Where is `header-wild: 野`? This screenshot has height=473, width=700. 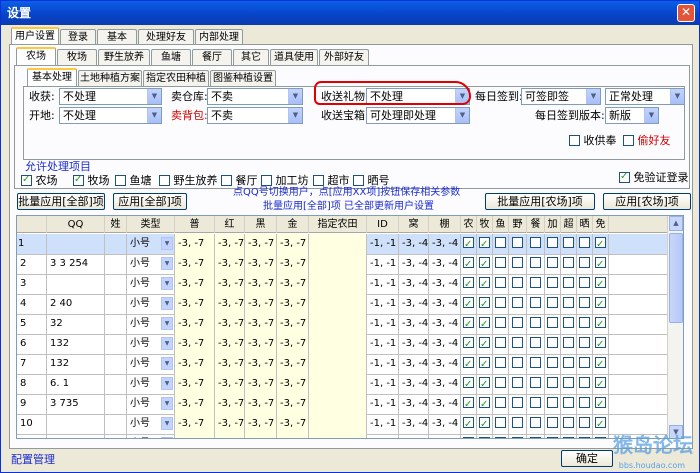
header-wild: 野 is located at coordinates (518, 224).